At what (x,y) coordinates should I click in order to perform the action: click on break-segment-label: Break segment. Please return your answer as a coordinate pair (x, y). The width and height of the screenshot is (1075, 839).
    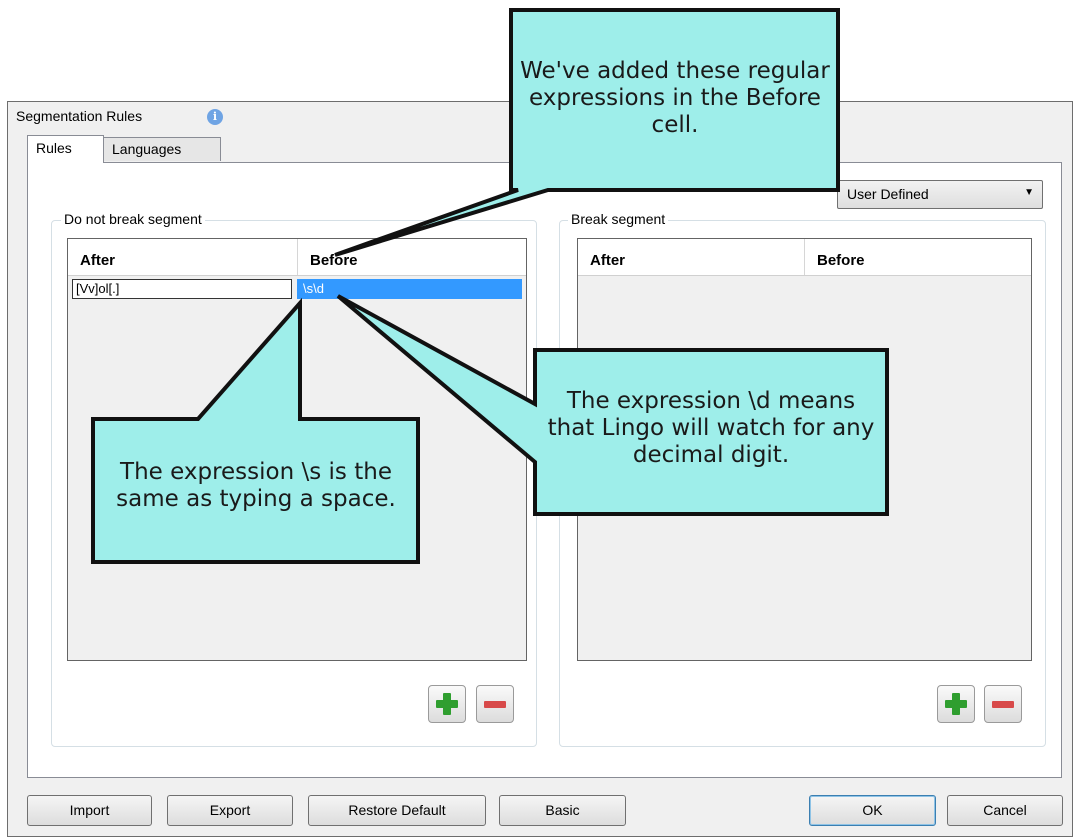
    Looking at the image, I should click on (618, 219).